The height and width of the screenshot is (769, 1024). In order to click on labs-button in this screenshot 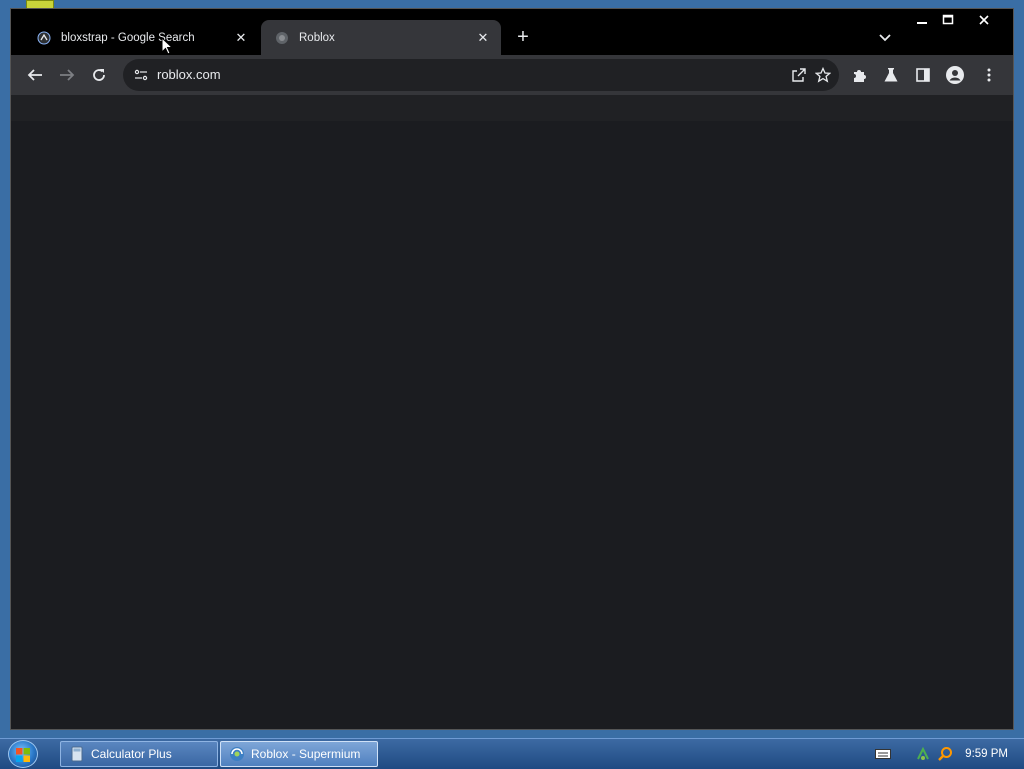, I will do `click(891, 75)`.